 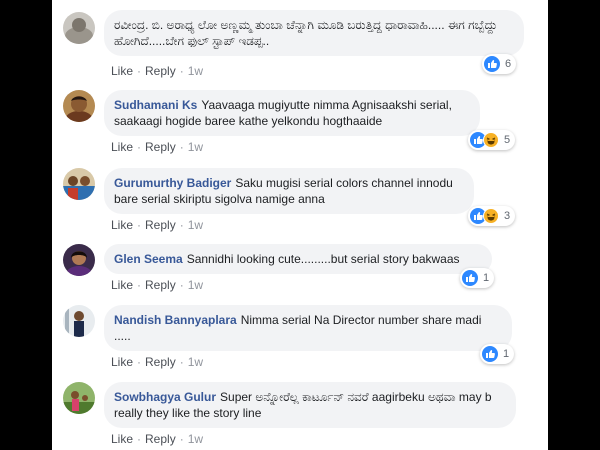 I want to click on commenter-name: Glen Seema, so click(x=148, y=259).